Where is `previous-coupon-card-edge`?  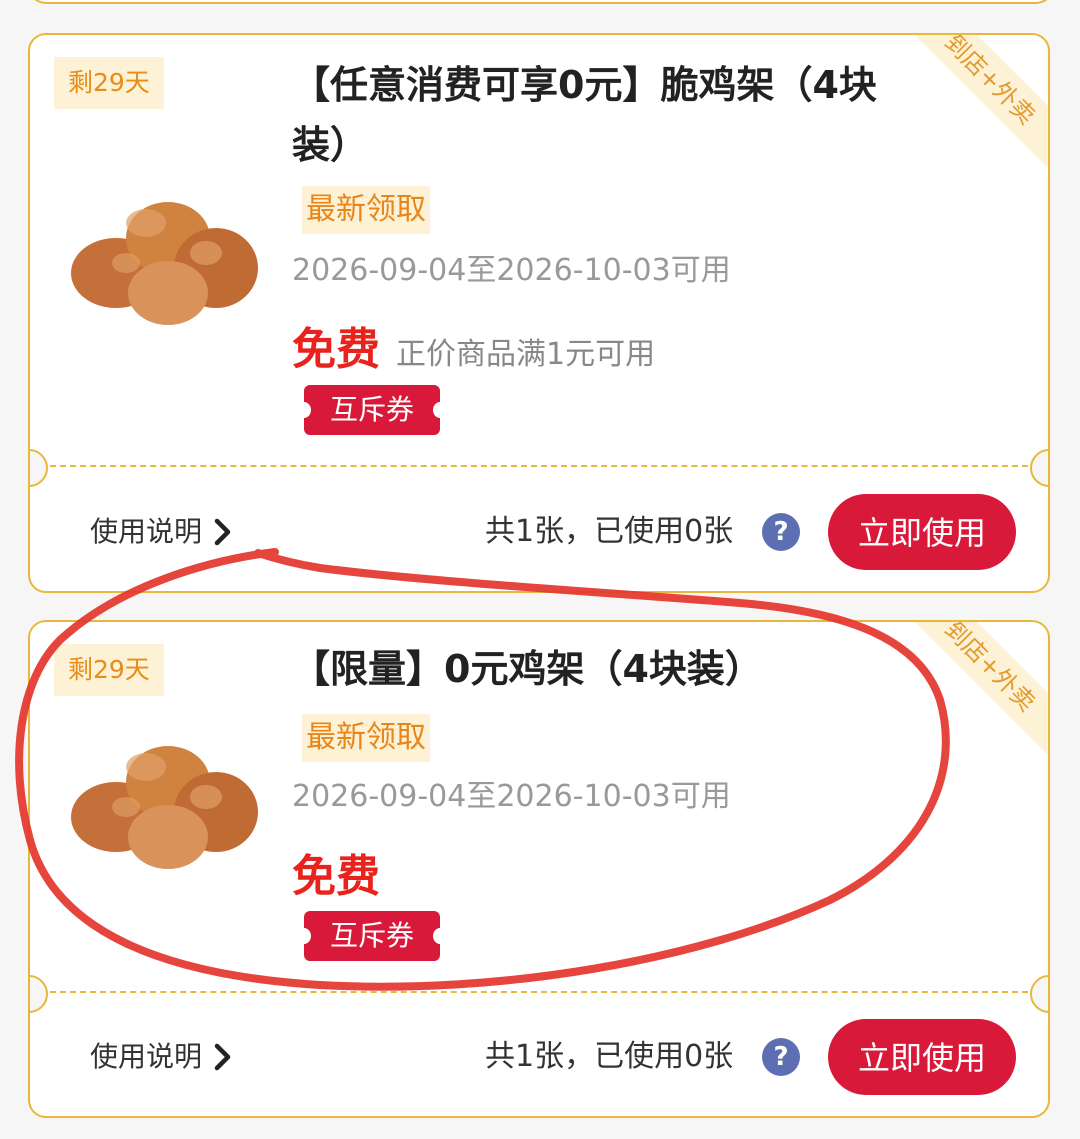
previous-coupon-card-edge is located at coordinates (541, 2).